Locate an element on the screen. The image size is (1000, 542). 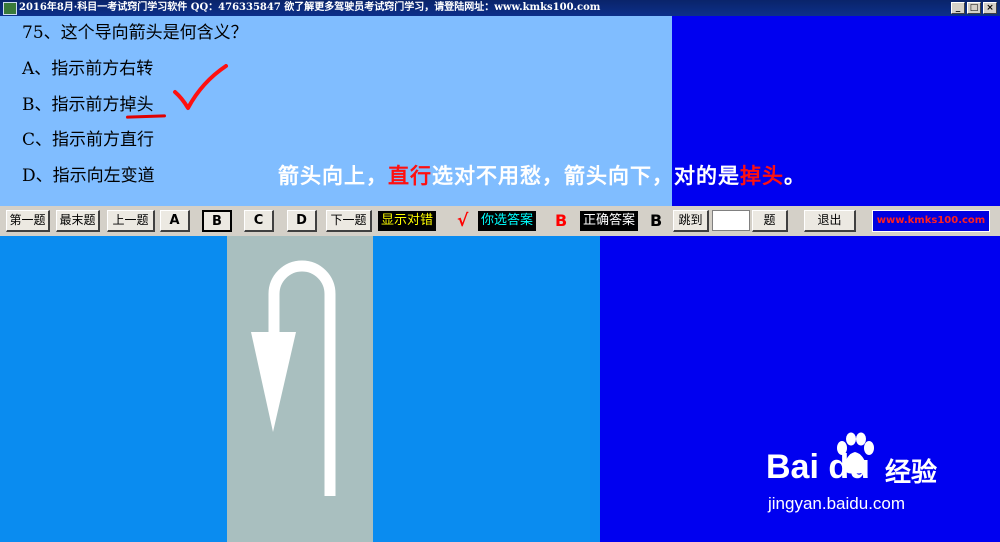
minimize-button: _ is located at coordinates (958, 8).